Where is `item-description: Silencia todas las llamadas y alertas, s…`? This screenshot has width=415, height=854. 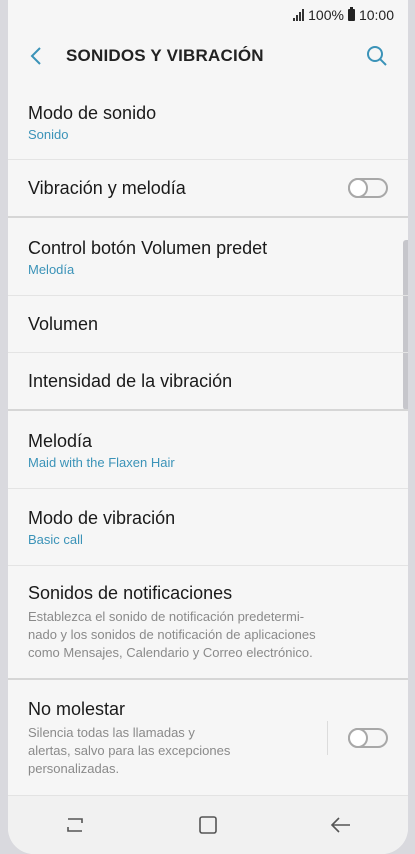
item-description: Silencia todas las llamadas y alertas, s… is located at coordinates (129, 750).